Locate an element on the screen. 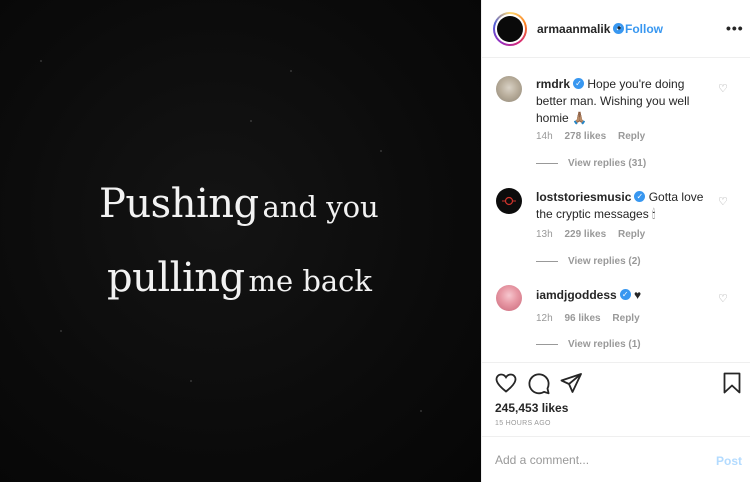  view-replies: View replies (1) is located at coordinates (588, 344).